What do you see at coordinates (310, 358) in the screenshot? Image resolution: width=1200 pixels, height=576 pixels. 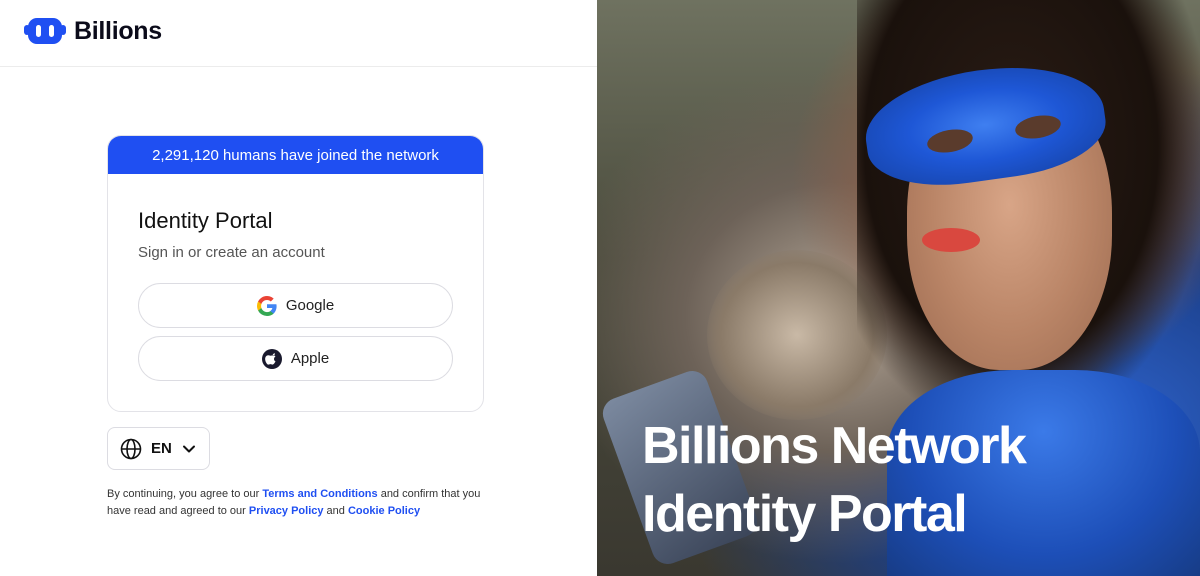 I see `apple-button-label: Apple` at bounding box center [310, 358].